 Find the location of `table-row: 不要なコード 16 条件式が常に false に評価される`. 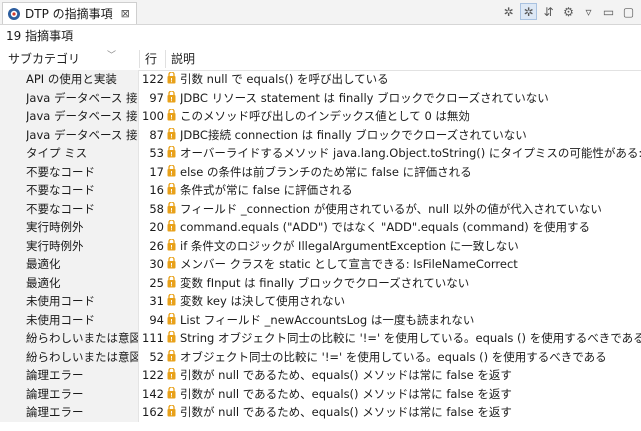

table-row: 不要なコード 16 条件式が常に false に評価される is located at coordinates (320, 190).